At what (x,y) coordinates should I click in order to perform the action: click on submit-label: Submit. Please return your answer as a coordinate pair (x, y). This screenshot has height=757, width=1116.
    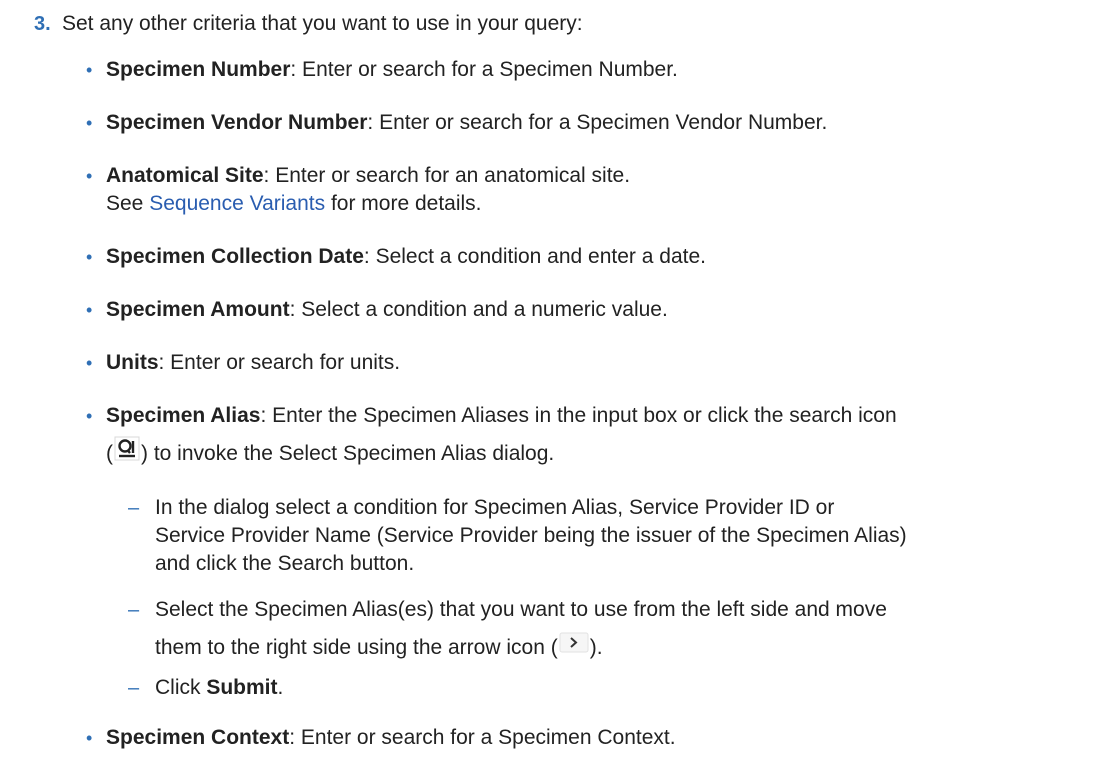
    Looking at the image, I should click on (242, 687).